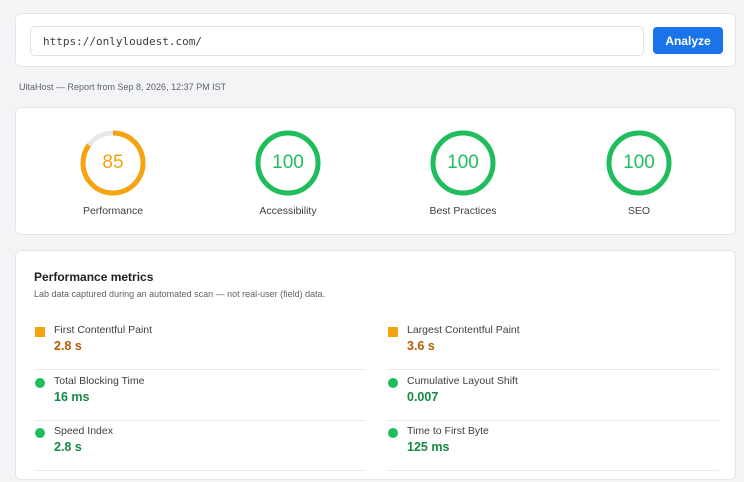 This screenshot has width=744, height=482. Describe the element at coordinates (688, 40) in the screenshot. I see `analyze-button: Analyze` at that location.